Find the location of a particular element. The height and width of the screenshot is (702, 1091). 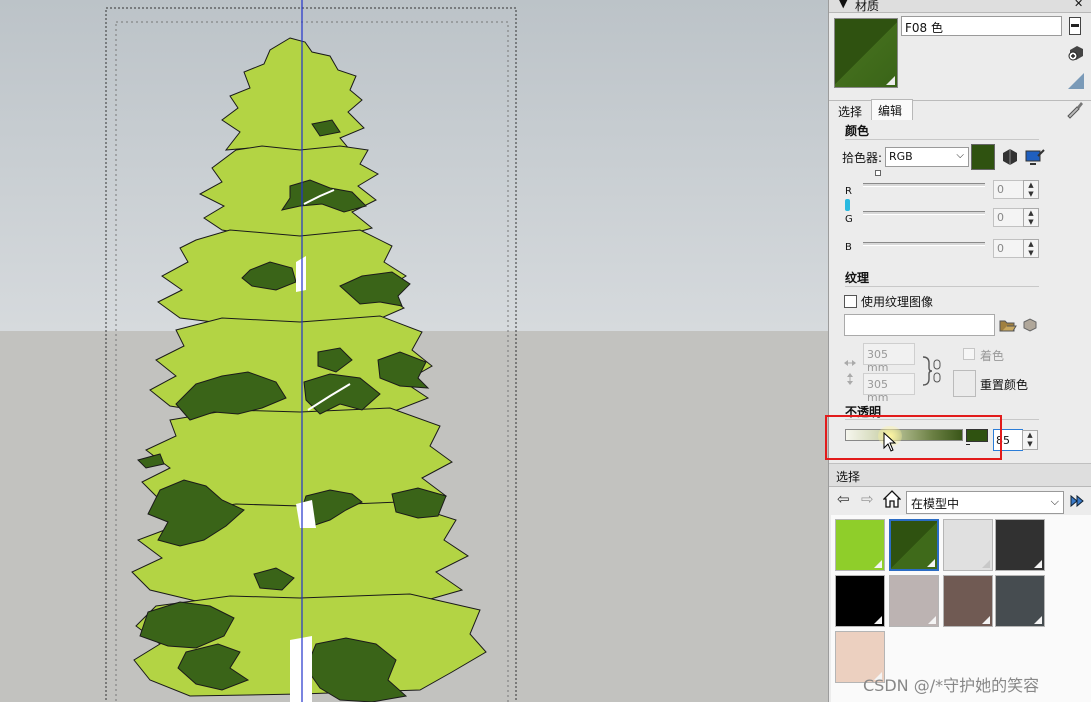

height-arrows-icon is located at coordinates (850, 379).